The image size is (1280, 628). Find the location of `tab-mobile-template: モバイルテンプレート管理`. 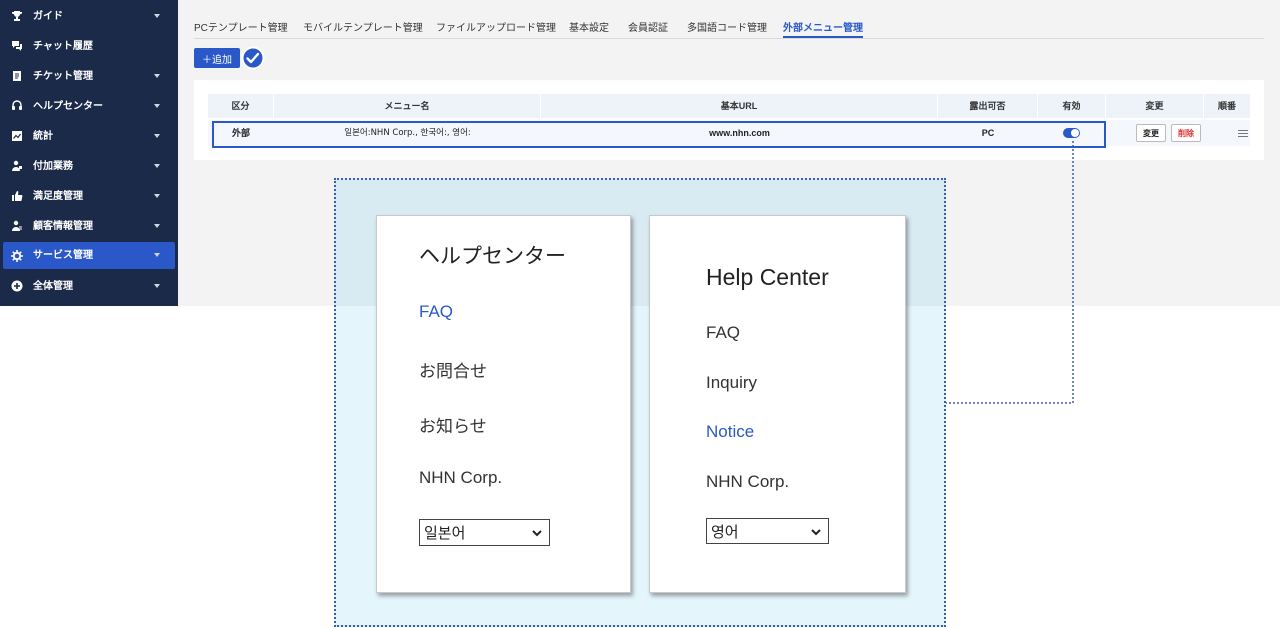

tab-mobile-template: モバイルテンプレート管理 is located at coordinates (363, 26).